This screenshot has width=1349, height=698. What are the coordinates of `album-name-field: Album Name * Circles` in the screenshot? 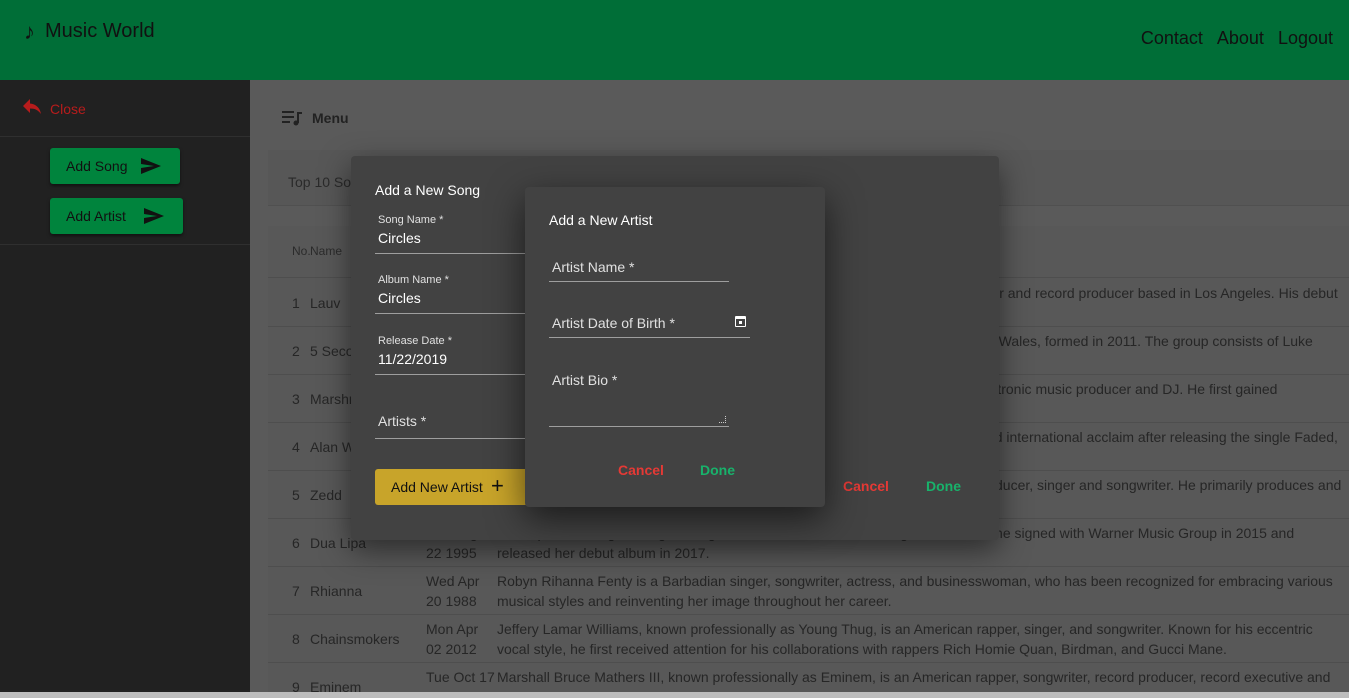 It's located at (450, 294).